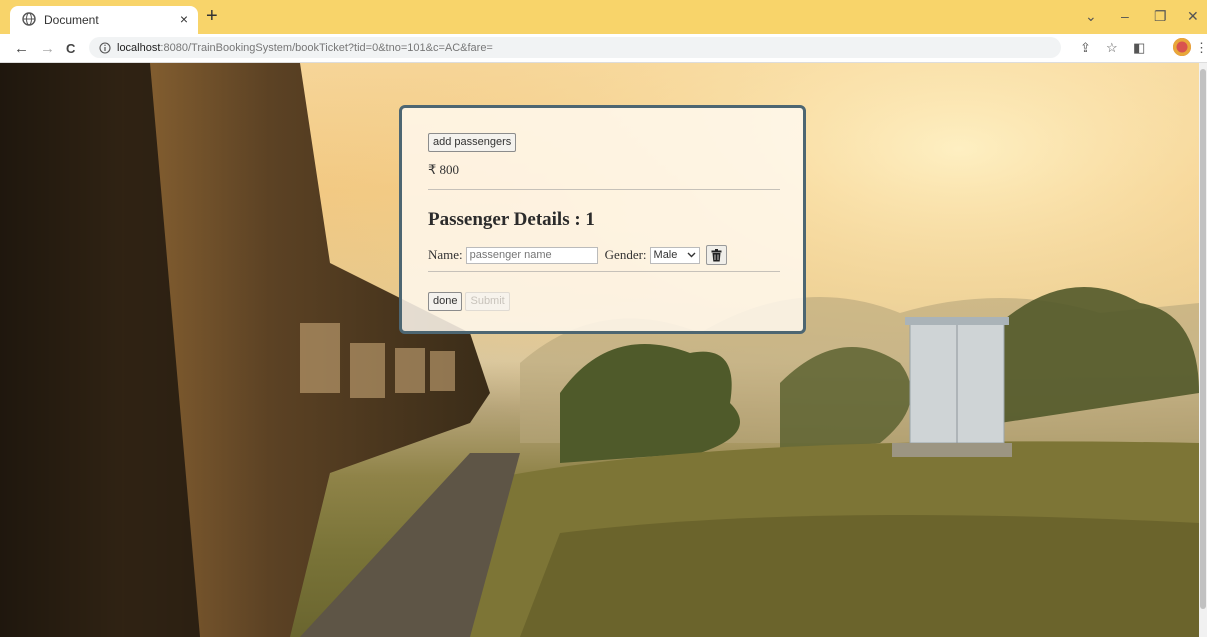  I want to click on passenger-details-heading: Passenger Details : 1, so click(511, 219).